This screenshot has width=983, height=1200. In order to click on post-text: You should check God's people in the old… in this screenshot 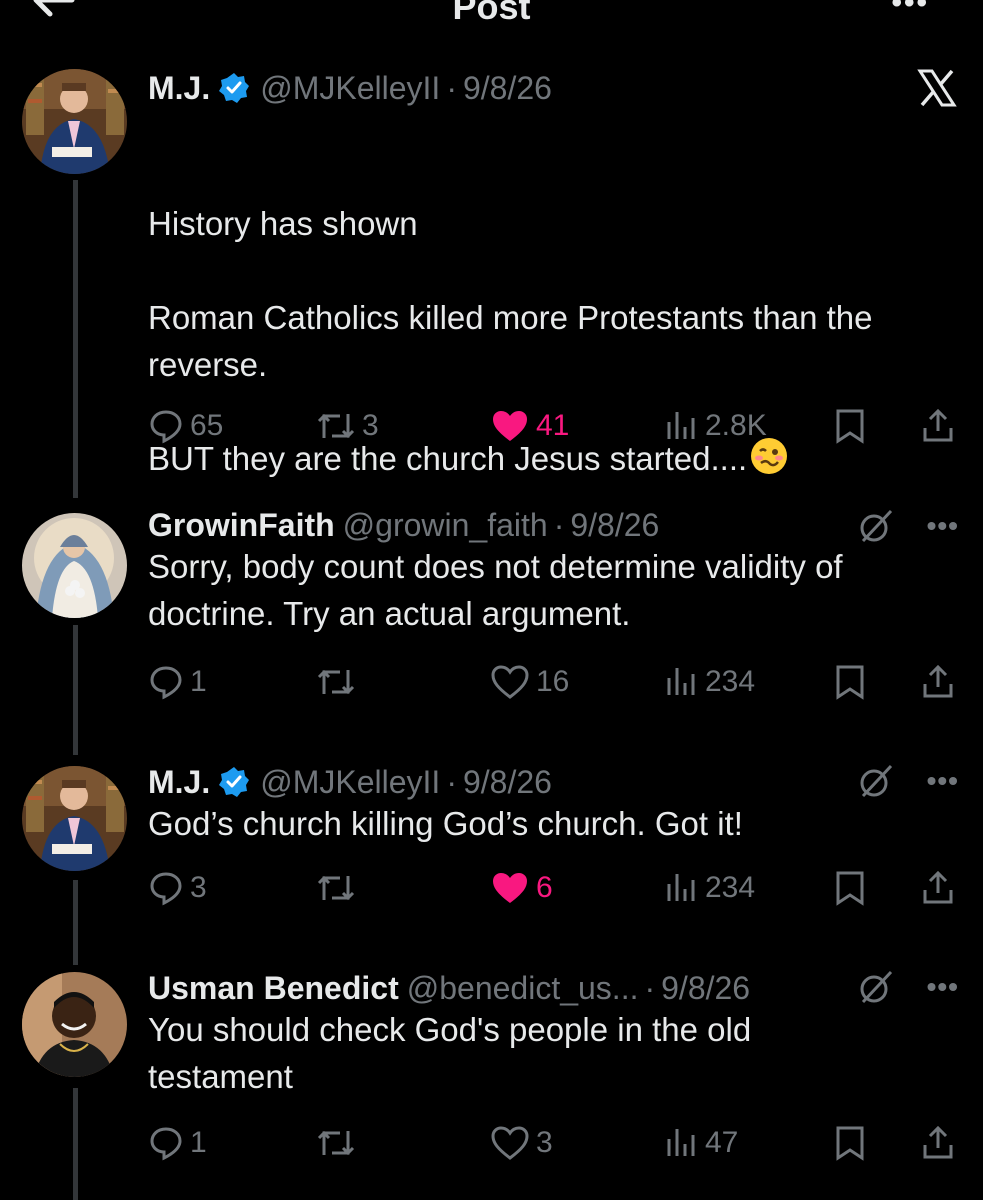, I will do `click(450, 1053)`.